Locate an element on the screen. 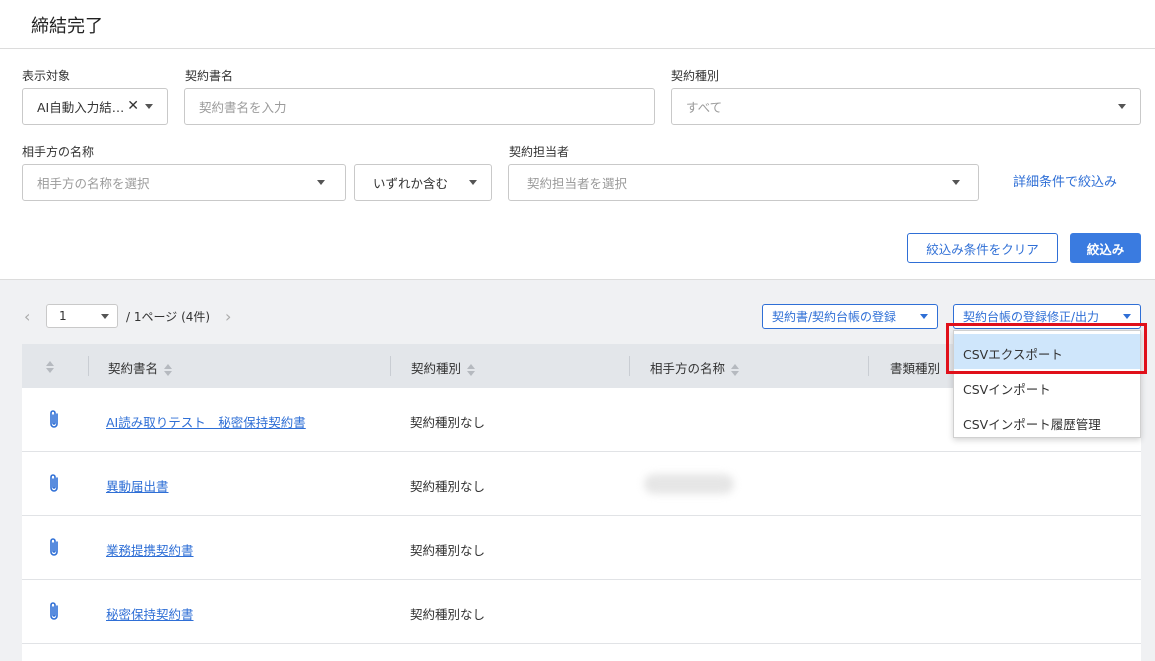 The height and width of the screenshot is (661, 1155). page-select-value: 1 is located at coordinates (63, 316).